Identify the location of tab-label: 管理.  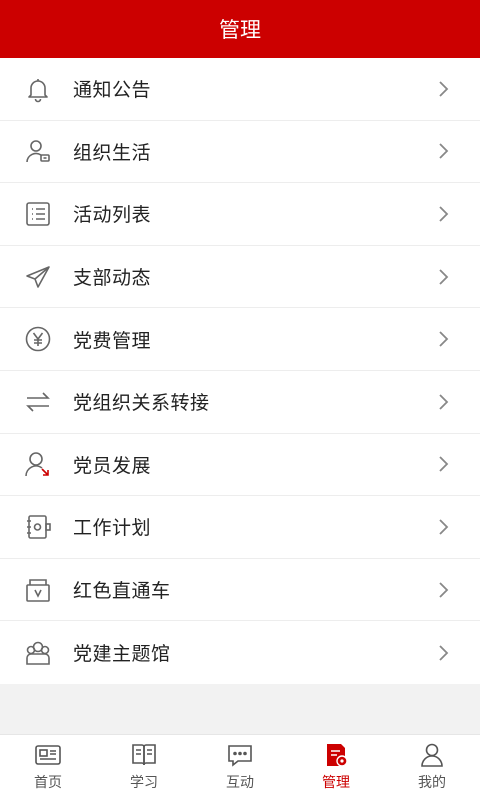
(336, 783).